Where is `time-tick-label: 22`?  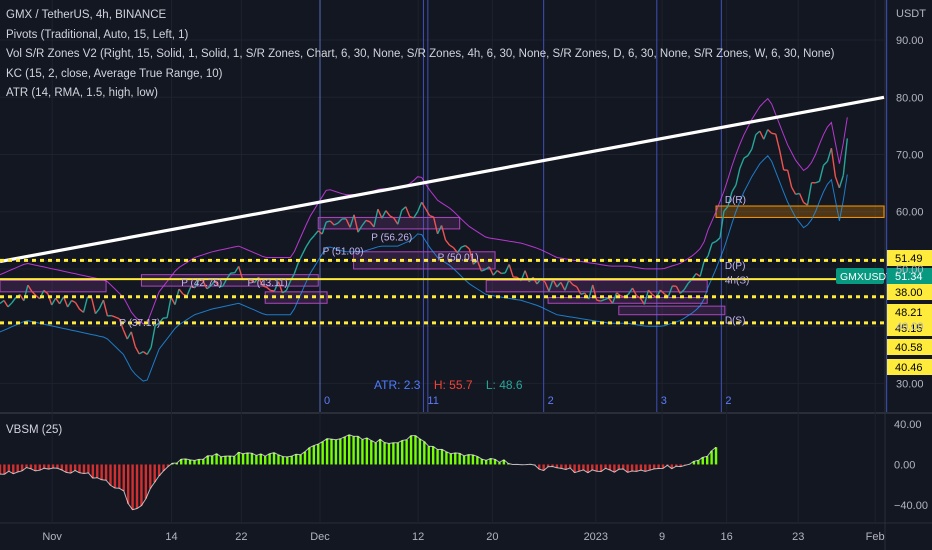 time-tick-label: 22 is located at coordinates (241, 537).